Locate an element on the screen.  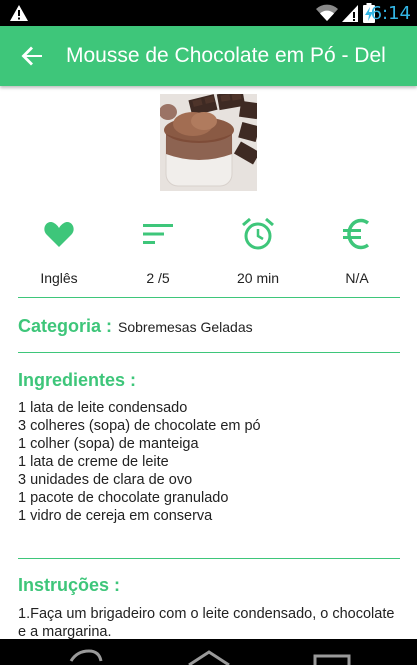
system-nav-bar is located at coordinates (208, 652).